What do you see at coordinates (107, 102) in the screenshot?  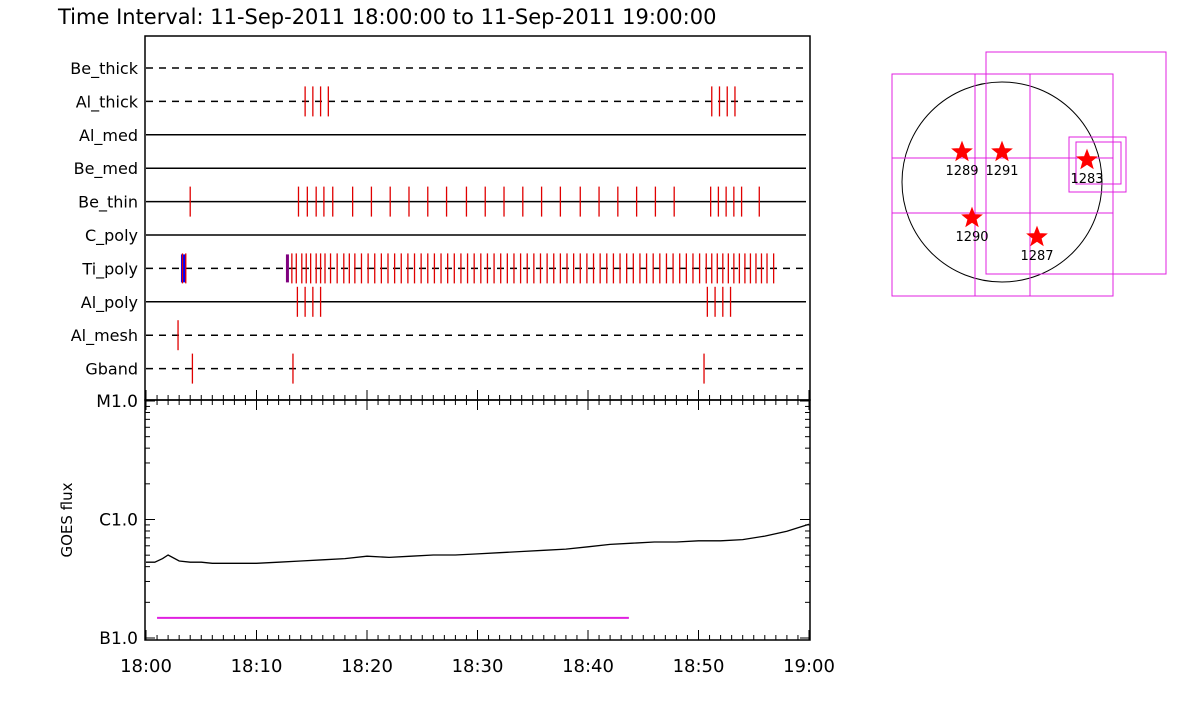 I see `lane-label: Al_thick` at bounding box center [107, 102].